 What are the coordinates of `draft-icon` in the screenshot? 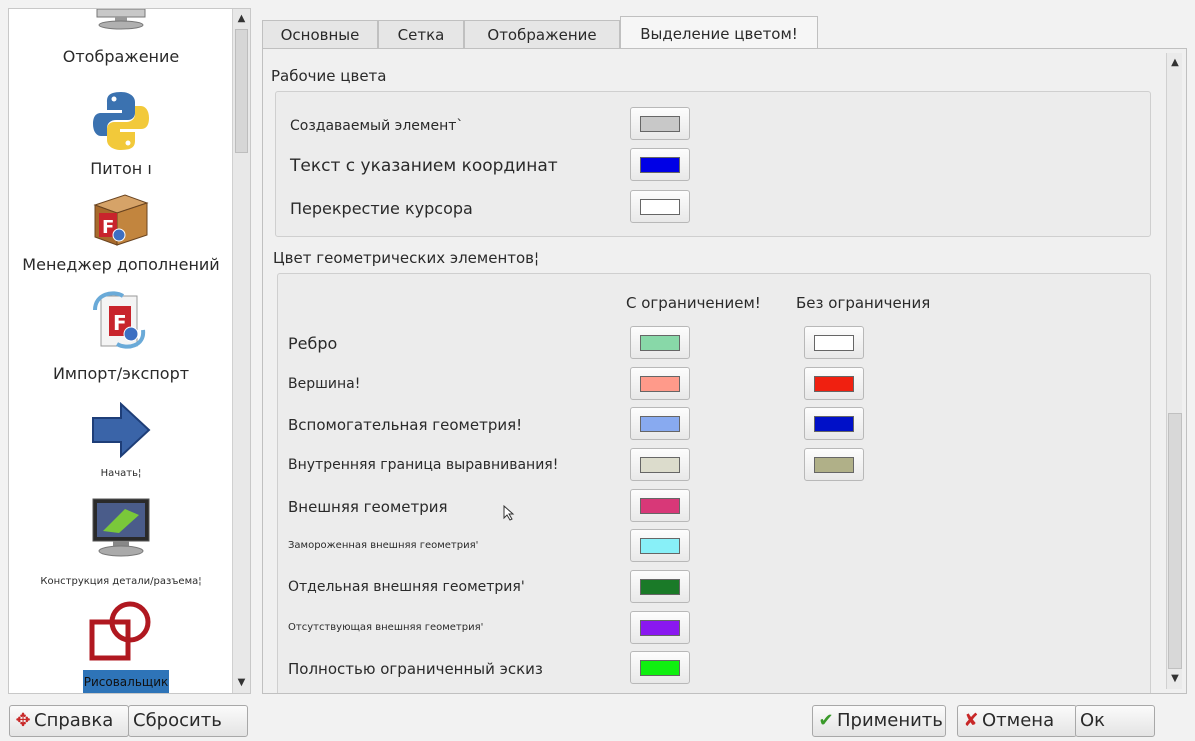 It's located at (120, 631).